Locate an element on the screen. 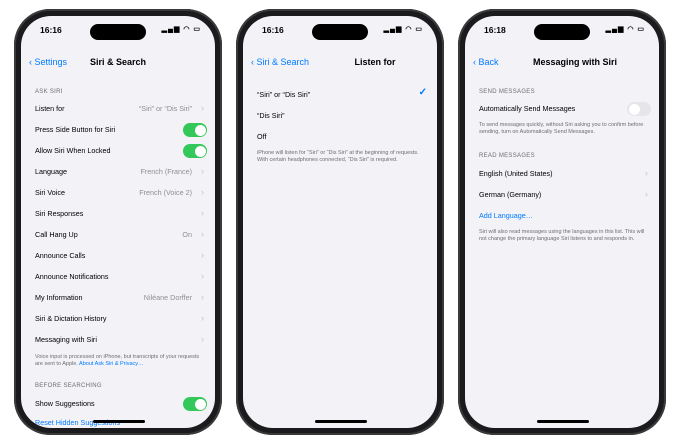 This screenshot has width=678, height=440. section-header-before-searching: BEFORE SEARCHING is located at coordinates (68, 386).